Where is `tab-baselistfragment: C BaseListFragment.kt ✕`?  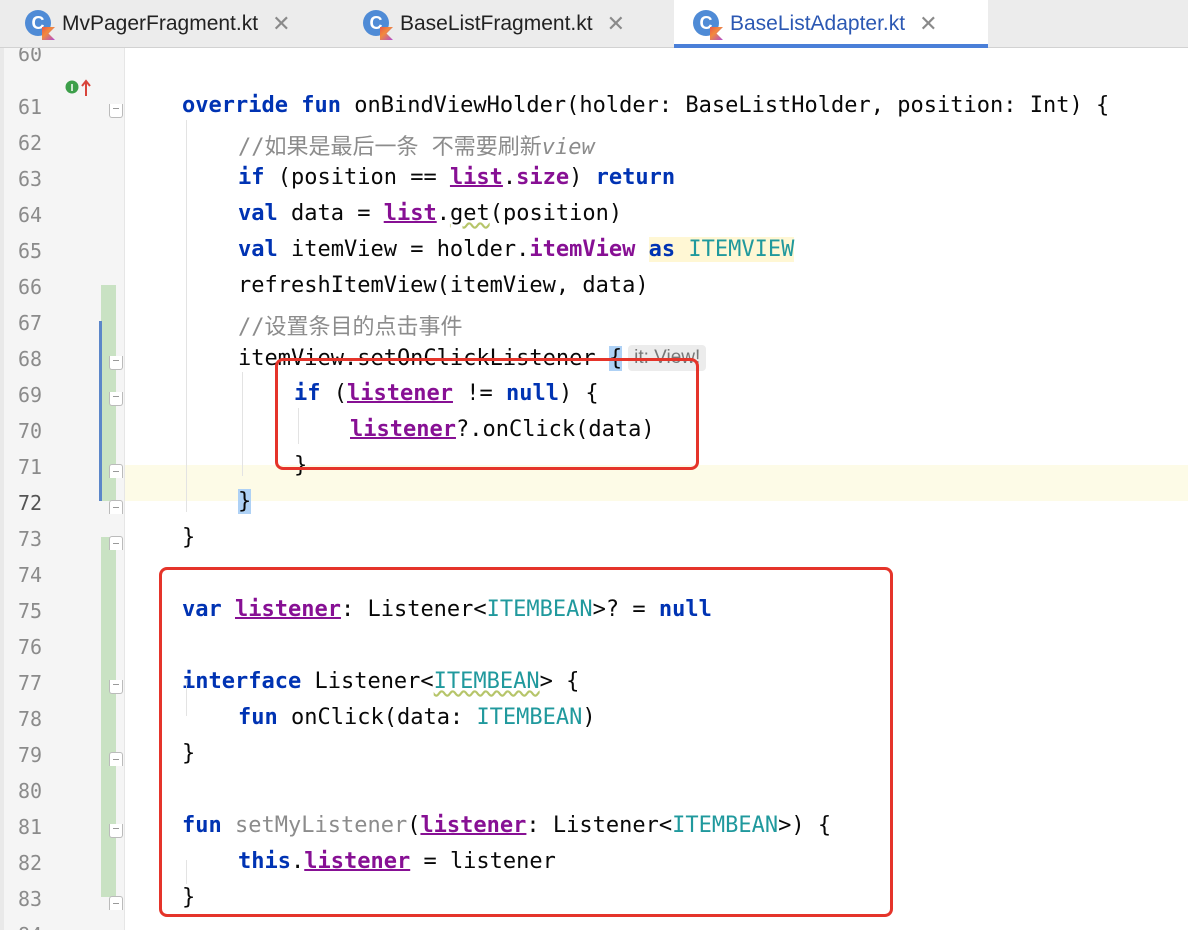 tab-baselistfragment: C BaseListFragment.kt ✕ is located at coordinates (514, 24).